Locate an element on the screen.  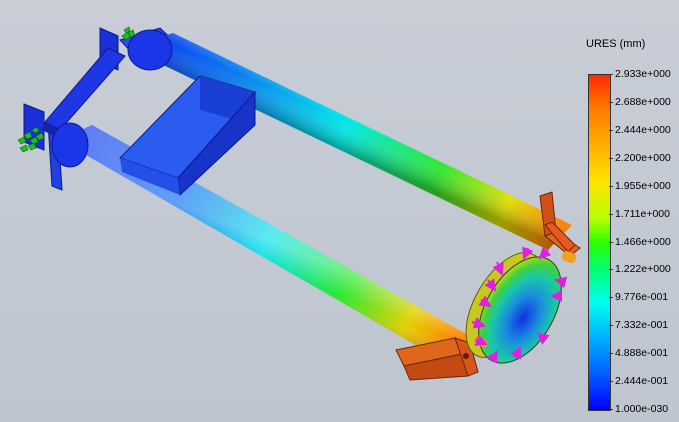
center-block is located at coordinates (187, 136).